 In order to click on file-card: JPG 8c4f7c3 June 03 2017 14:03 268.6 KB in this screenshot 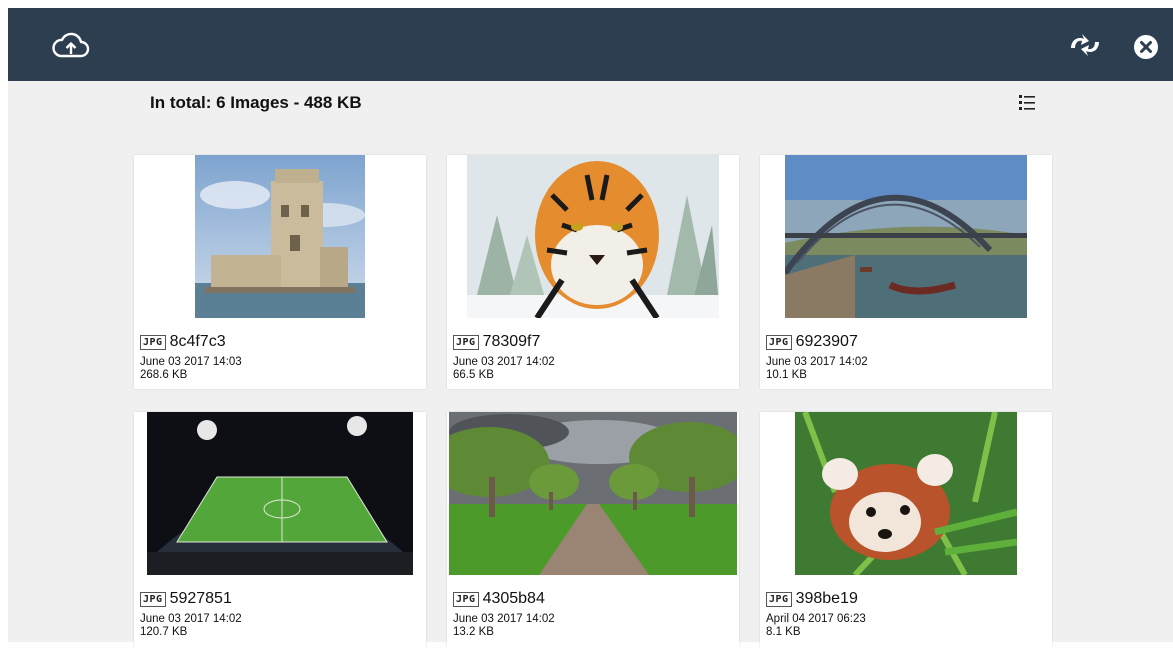, I will do `click(280, 272)`.